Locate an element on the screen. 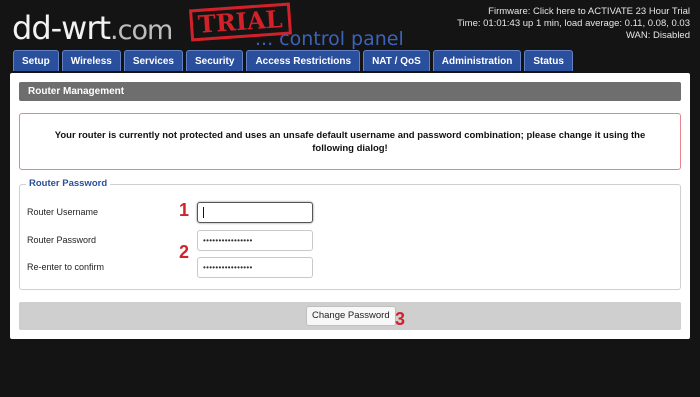 The width and height of the screenshot is (700, 397). step-marker-2: 2 is located at coordinates (184, 252).